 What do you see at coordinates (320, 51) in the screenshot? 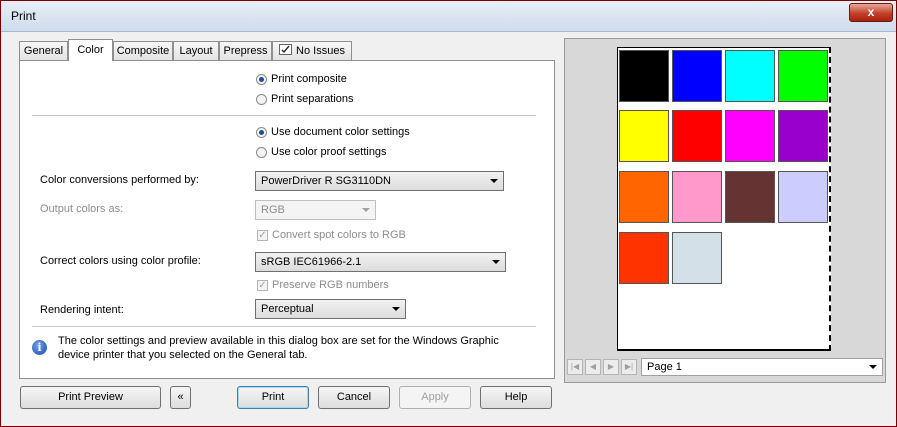
I see `tab-no-issues-label: No Issues` at bounding box center [320, 51].